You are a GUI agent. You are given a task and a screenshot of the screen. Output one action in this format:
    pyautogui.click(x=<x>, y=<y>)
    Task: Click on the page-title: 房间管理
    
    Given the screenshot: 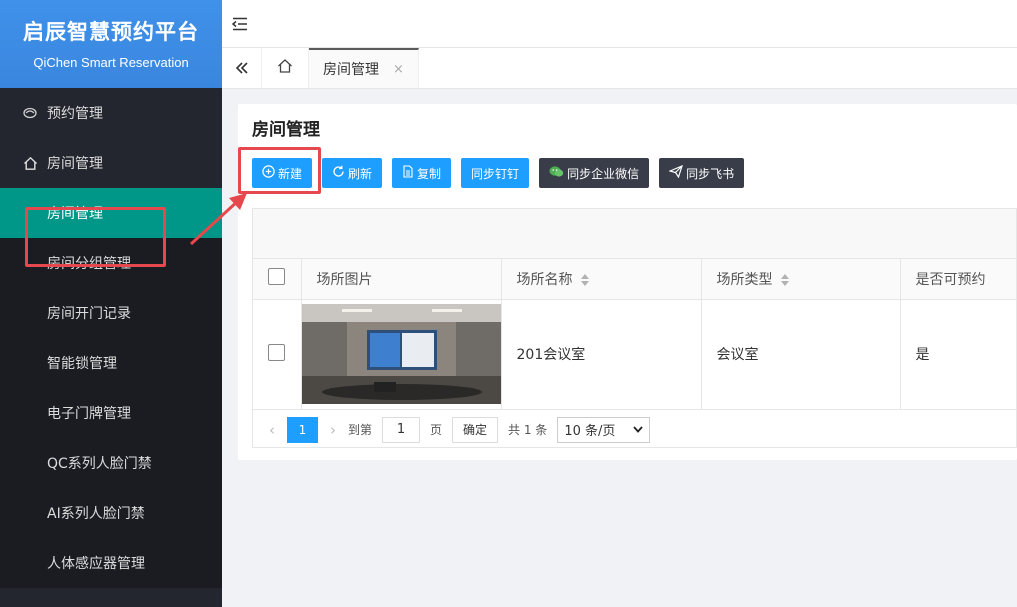 What is the action you would take?
    pyautogui.click(x=286, y=130)
    